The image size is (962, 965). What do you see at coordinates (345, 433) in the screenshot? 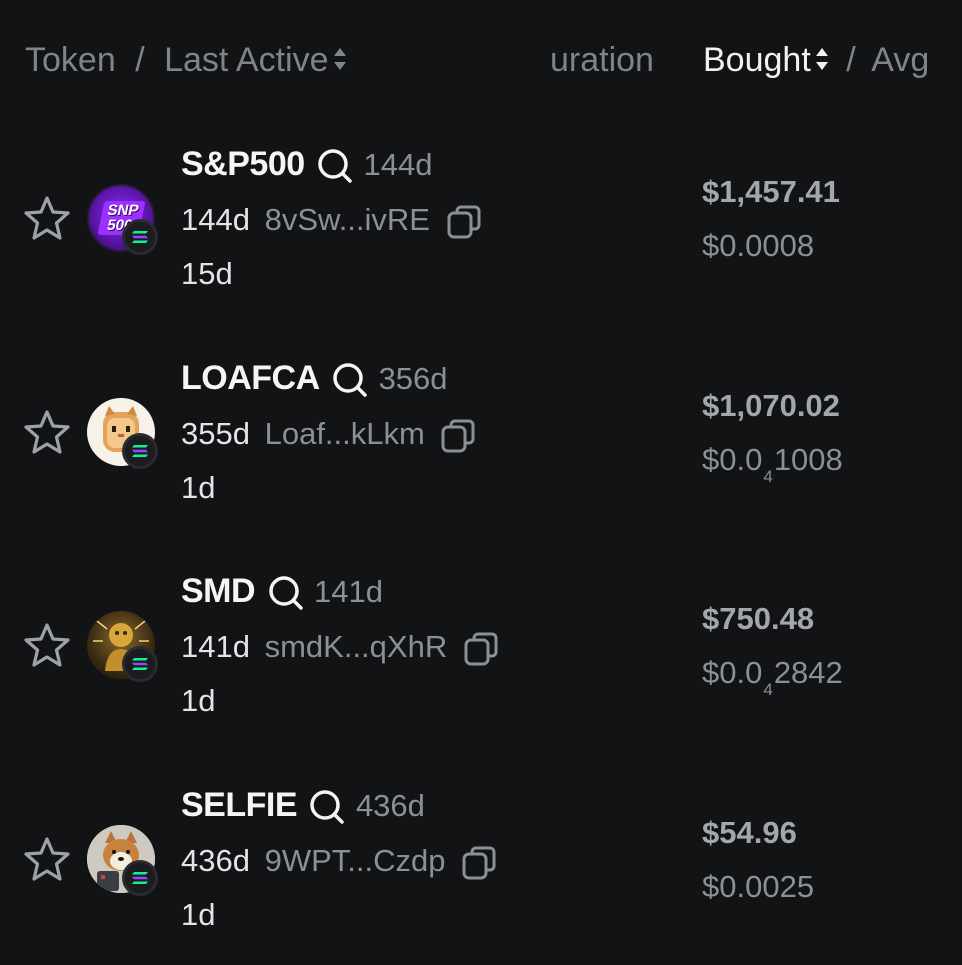
I see `token-address: Loaf...kLkm` at bounding box center [345, 433].